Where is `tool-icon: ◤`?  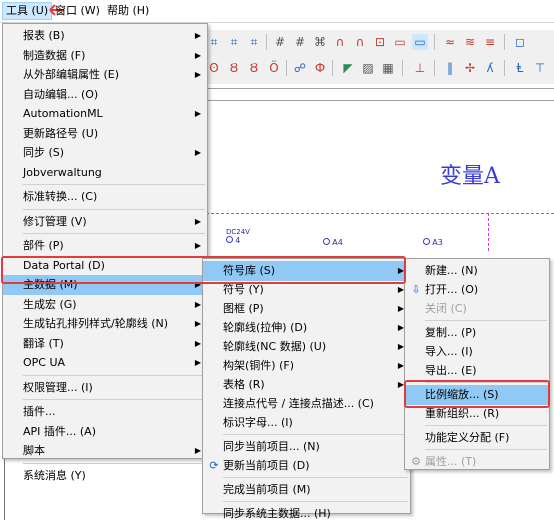 tool-icon: ◤ is located at coordinates (348, 68).